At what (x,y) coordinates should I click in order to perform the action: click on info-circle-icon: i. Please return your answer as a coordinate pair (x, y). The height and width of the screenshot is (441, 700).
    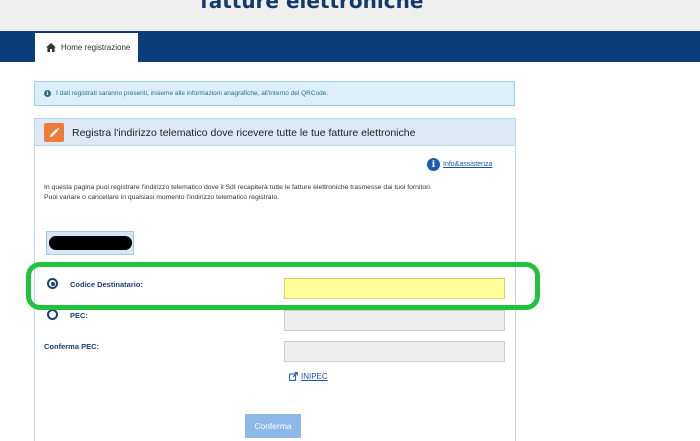
    Looking at the image, I should click on (433, 164).